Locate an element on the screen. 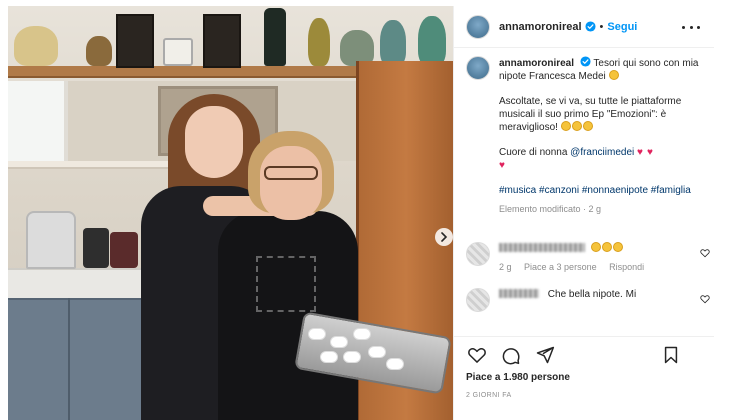 This screenshot has height=420, width=740. photo-shirt-print is located at coordinates (286, 284).